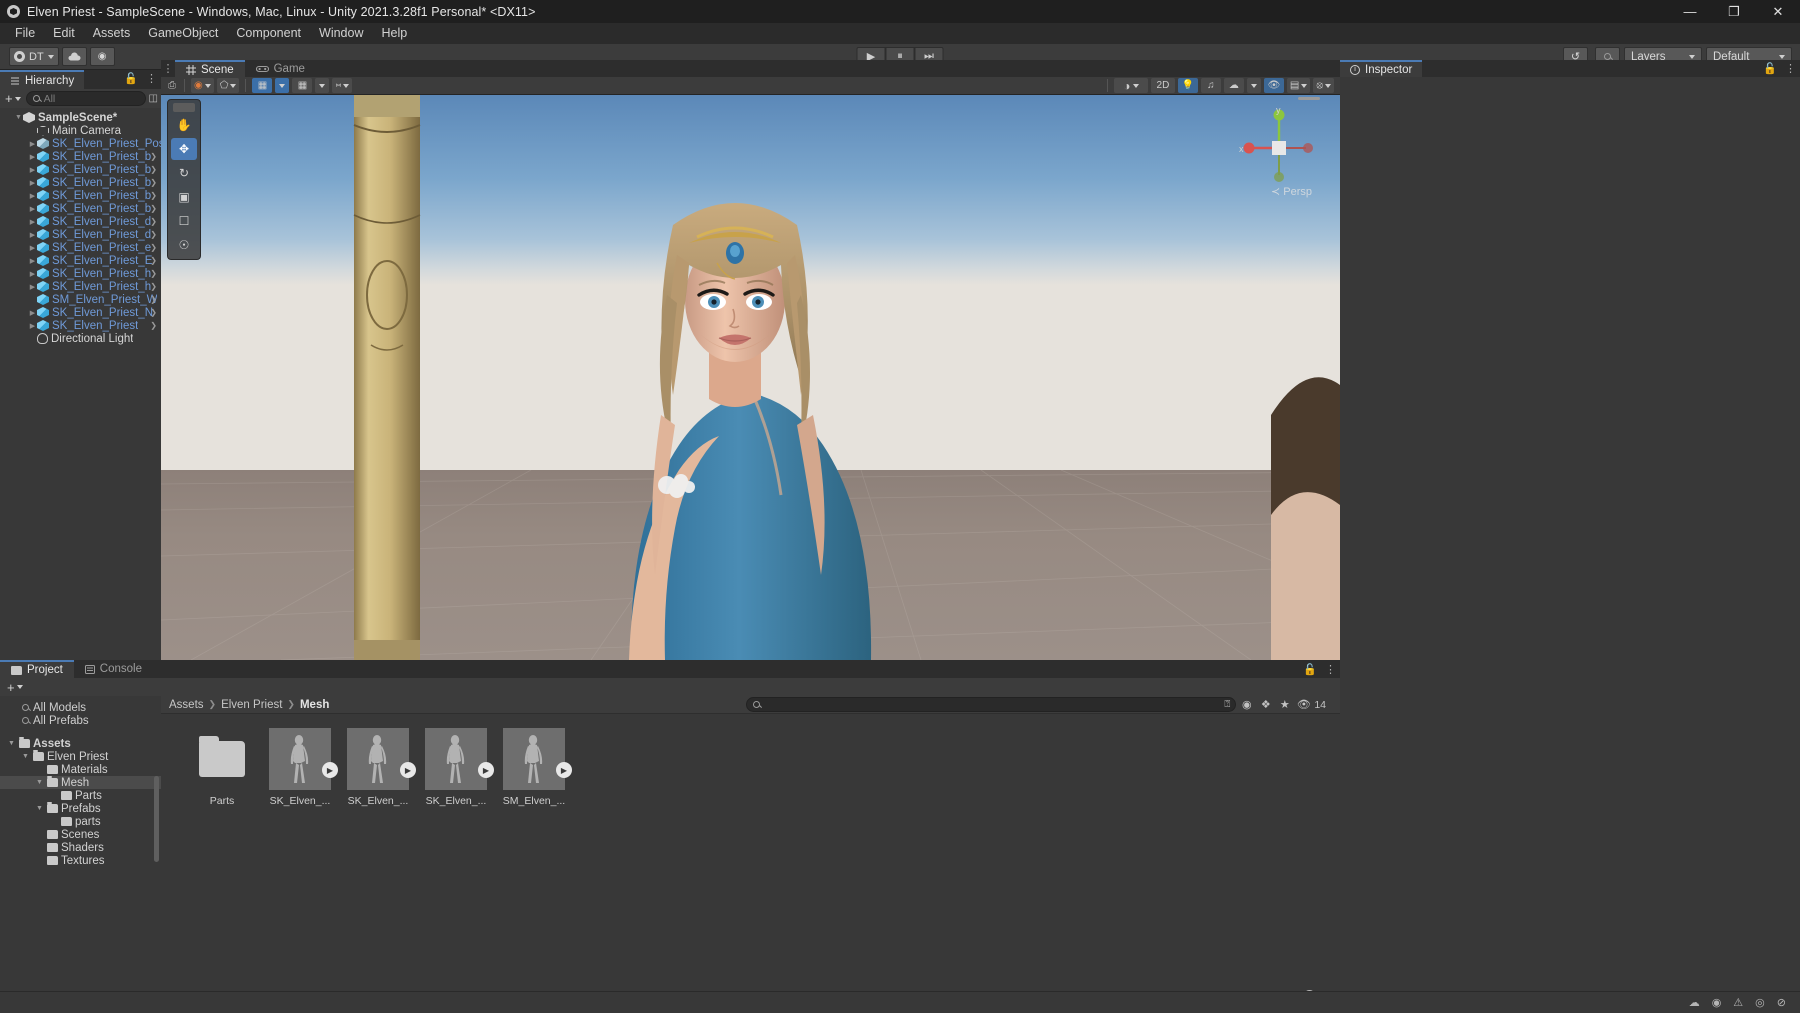  I want to click on menu-component: Component, so click(268, 33).